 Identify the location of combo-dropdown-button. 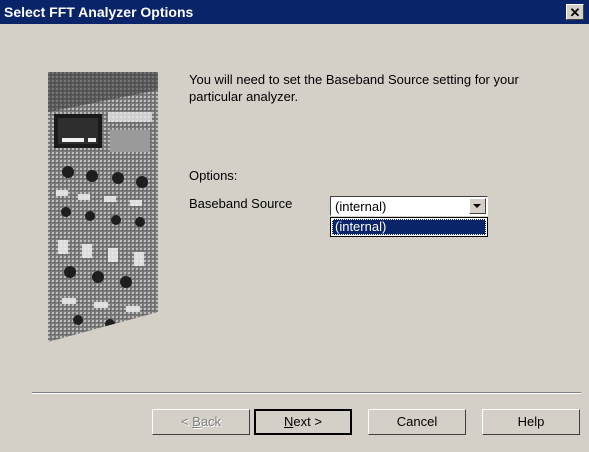
(477, 206).